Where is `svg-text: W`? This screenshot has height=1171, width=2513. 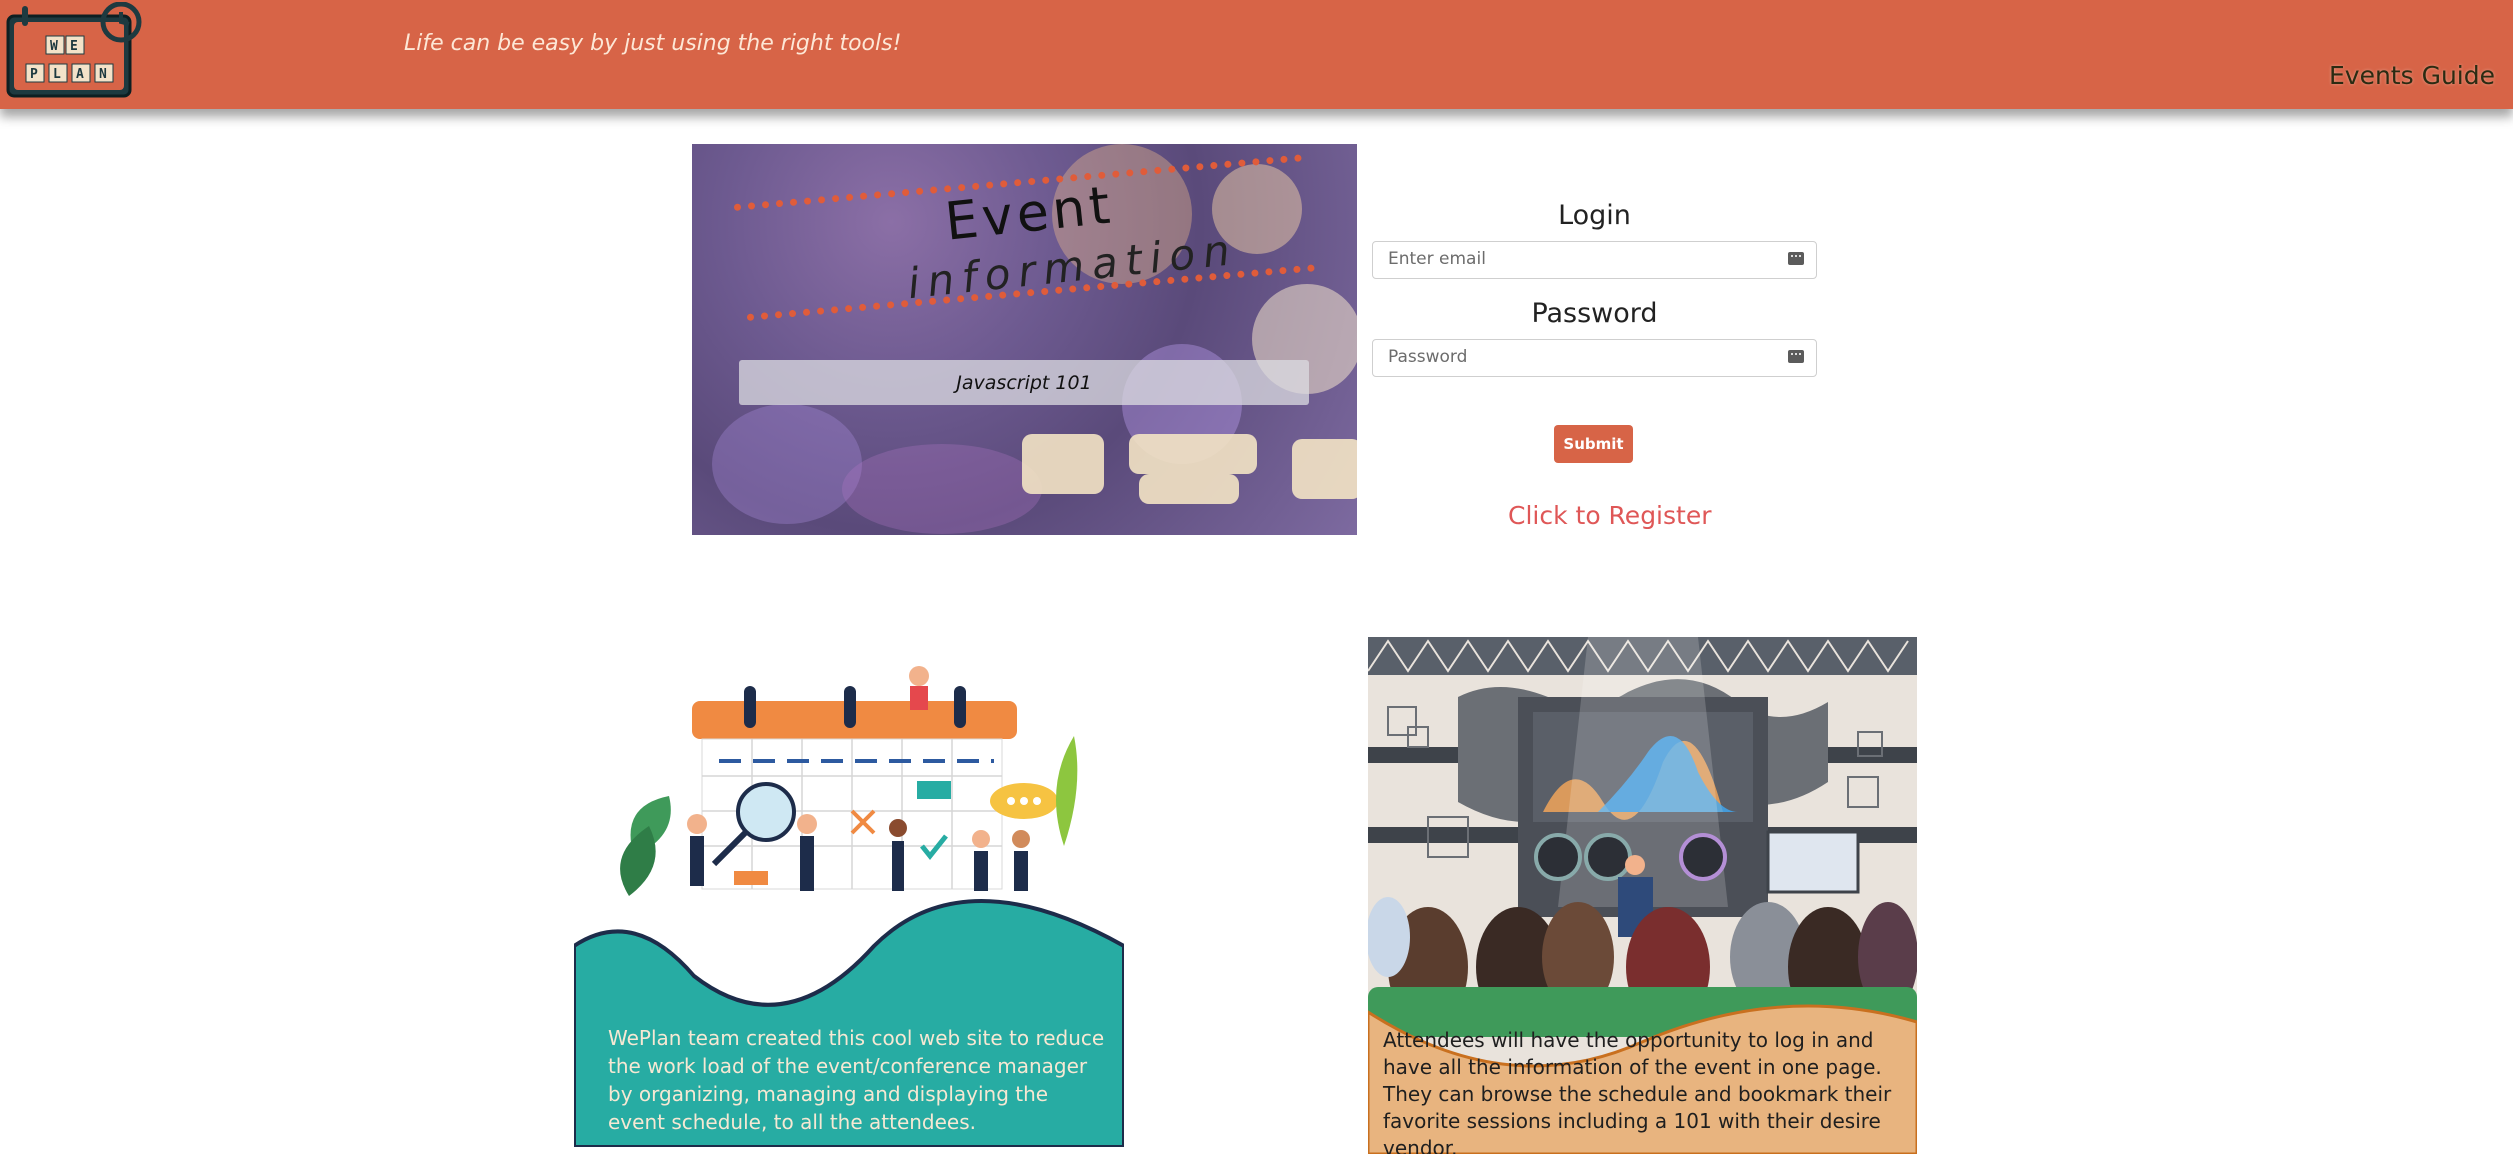
svg-text: W is located at coordinates (54, 46).